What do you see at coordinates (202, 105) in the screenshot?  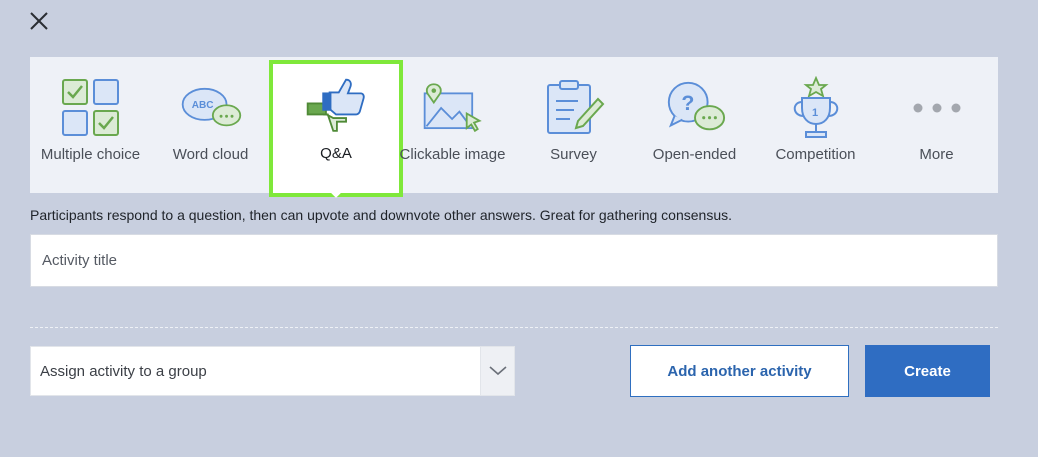 I see `svg-text: ABC` at bounding box center [202, 105].